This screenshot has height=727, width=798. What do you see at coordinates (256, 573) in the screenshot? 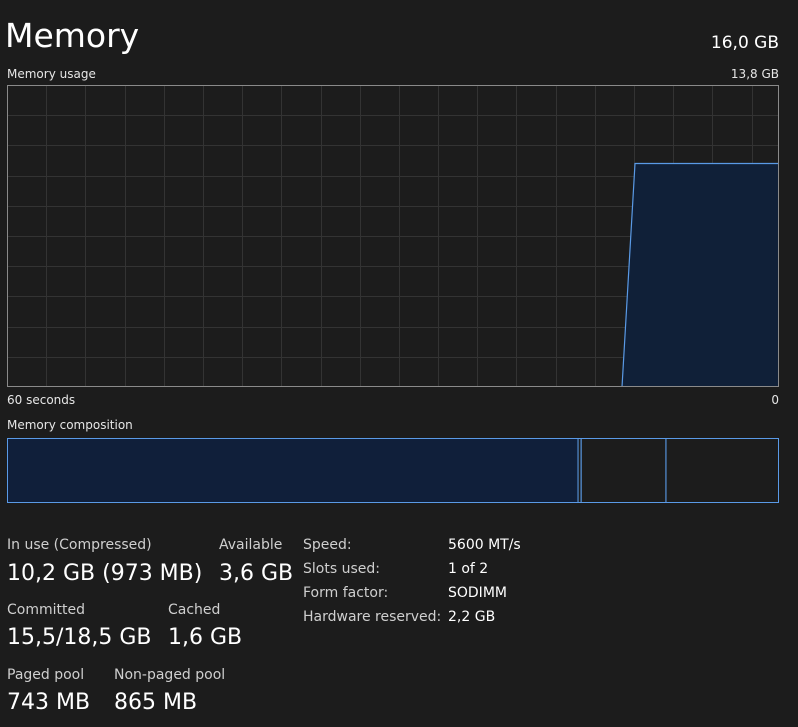
I see `available-value: 3,6 GB` at bounding box center [256, 573].